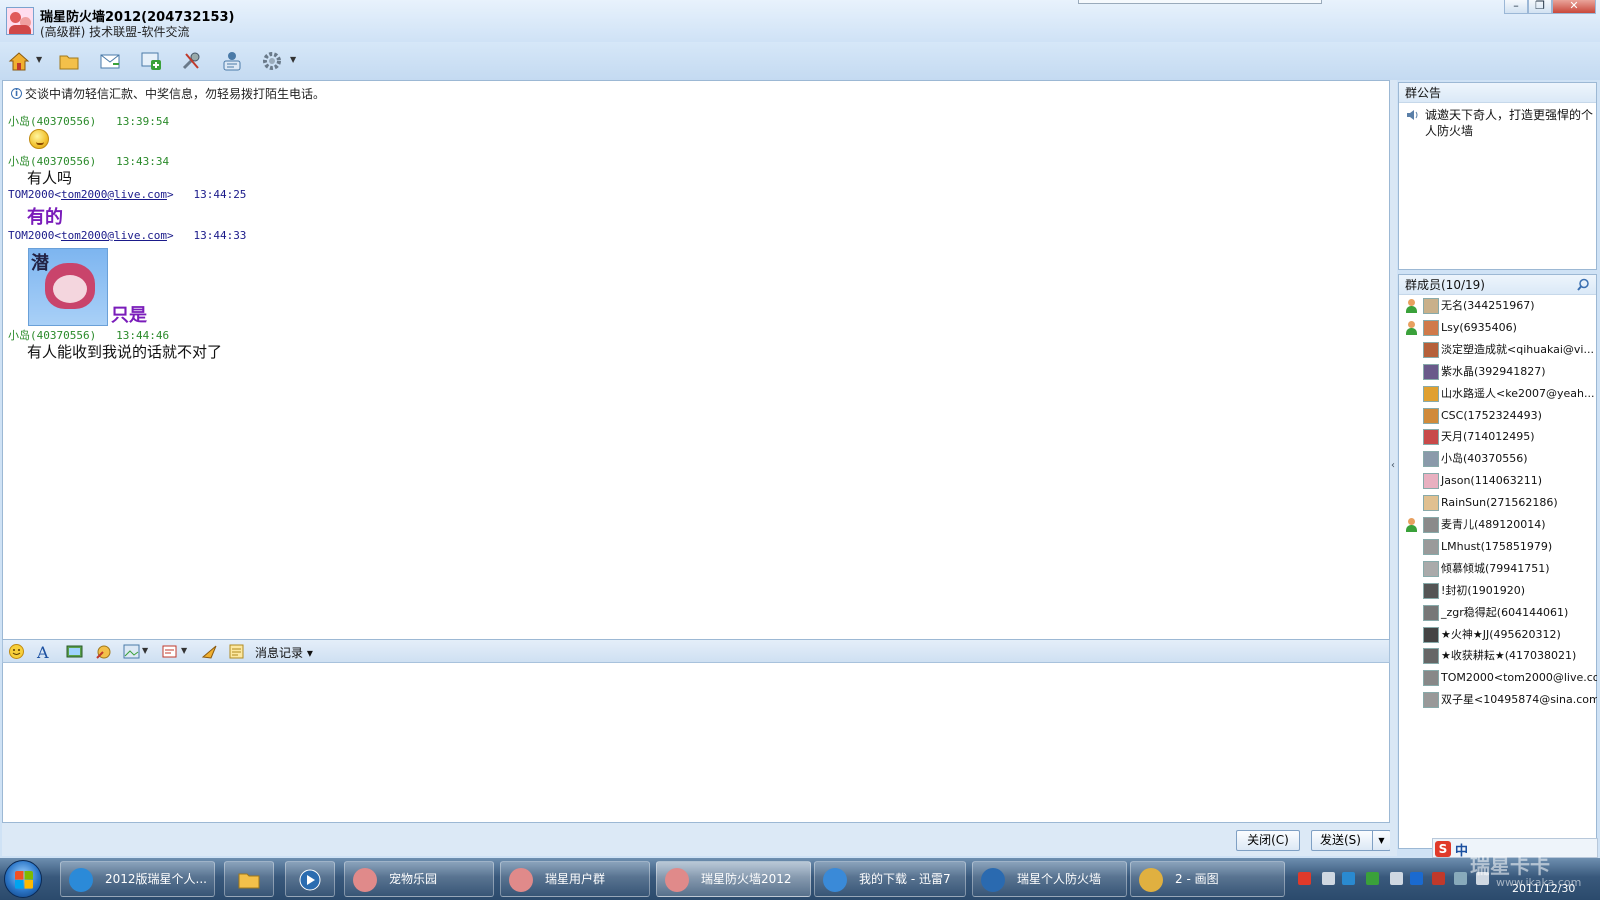 Image resolution: width=1600 pixels, height=900 pixels. I want to click on add-chat-icon, so click(151, 61).